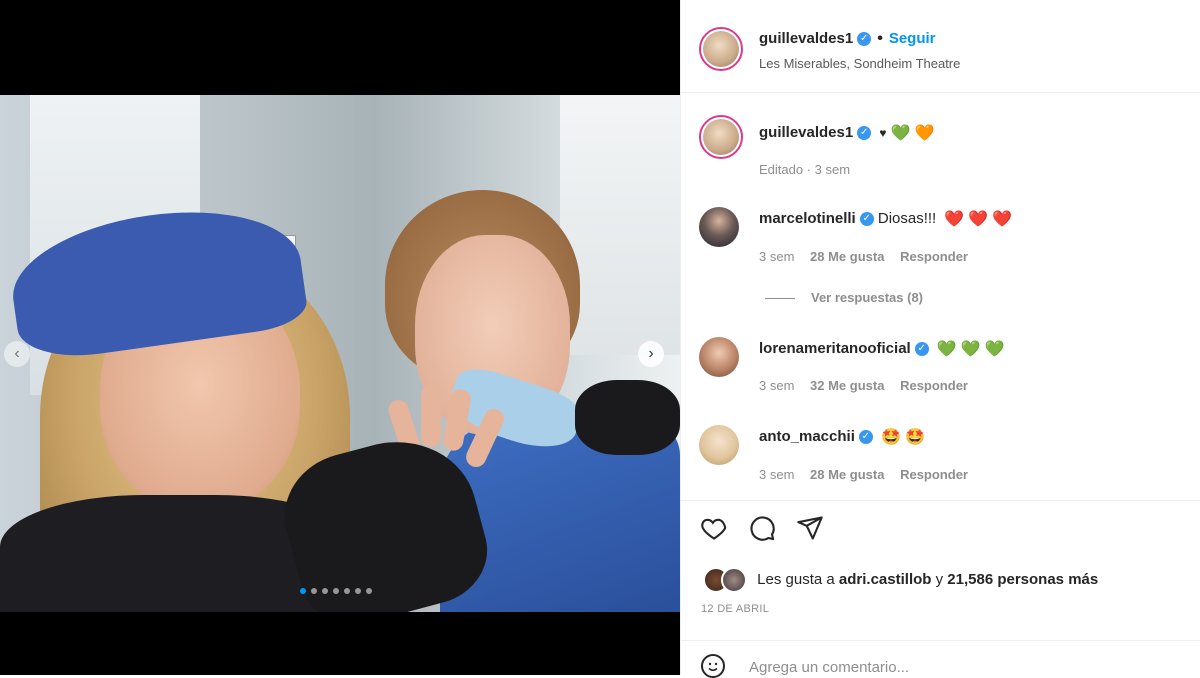  I want to click on post-date: 12 DE ABRIL, so click(735, 609).